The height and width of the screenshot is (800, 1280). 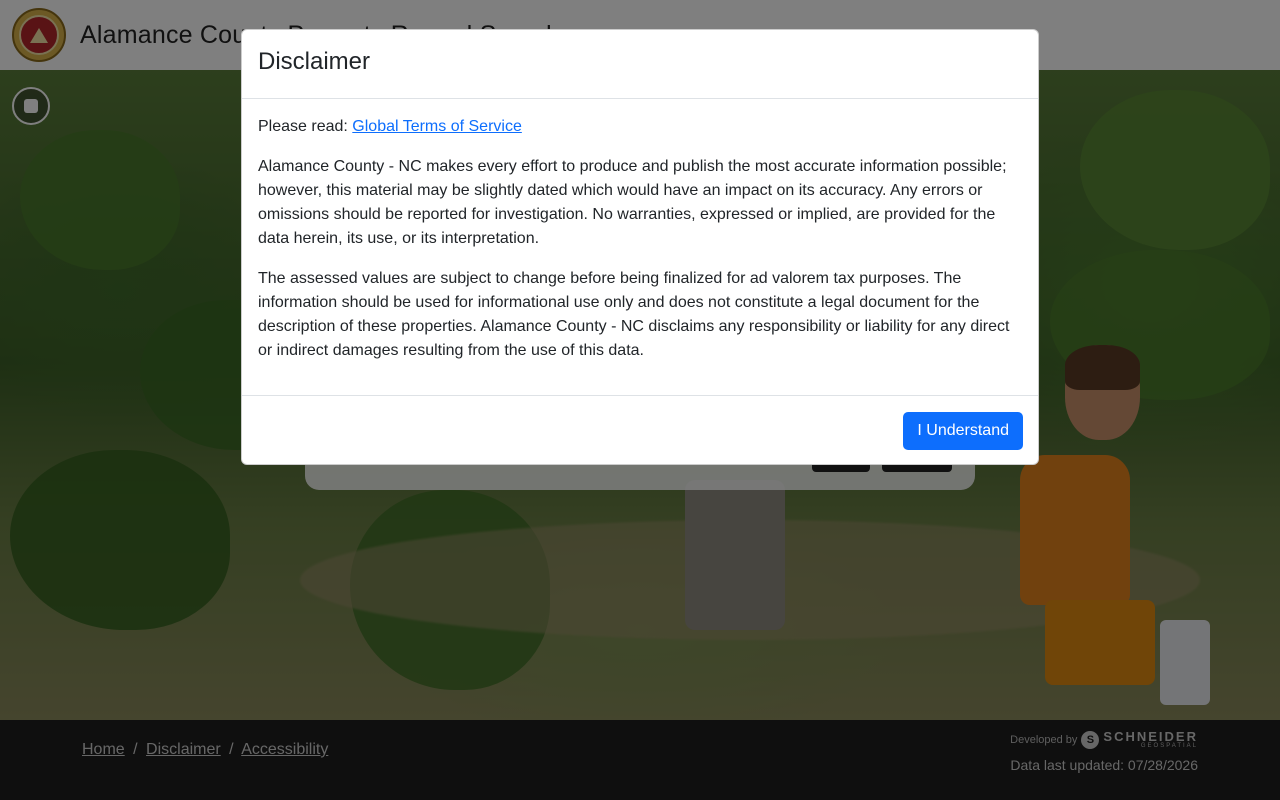 What do you see at coordinates (303, 126) in the screenshot?
I see `please-read-label: Please read:` at bounding box center [303, 126].